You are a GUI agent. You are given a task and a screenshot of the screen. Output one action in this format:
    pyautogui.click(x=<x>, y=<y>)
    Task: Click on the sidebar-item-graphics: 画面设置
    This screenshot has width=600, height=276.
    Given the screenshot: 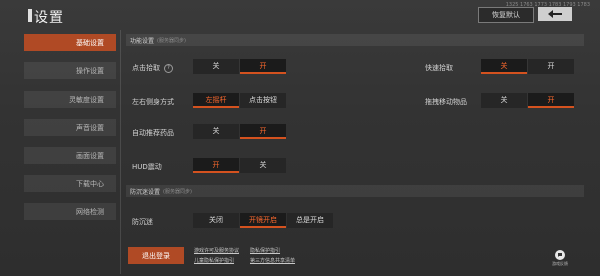 What is the action you would take?
    pyautogui.click(x=70, y=155)
    